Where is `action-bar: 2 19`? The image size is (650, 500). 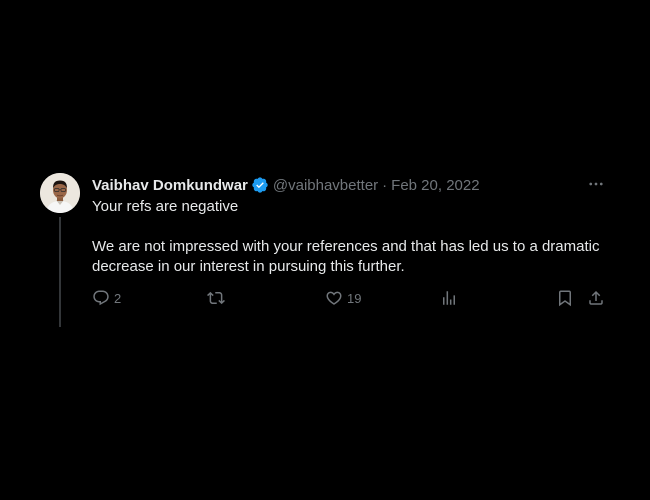
action-bar: 2 19 is located at coordinates (325, 298).